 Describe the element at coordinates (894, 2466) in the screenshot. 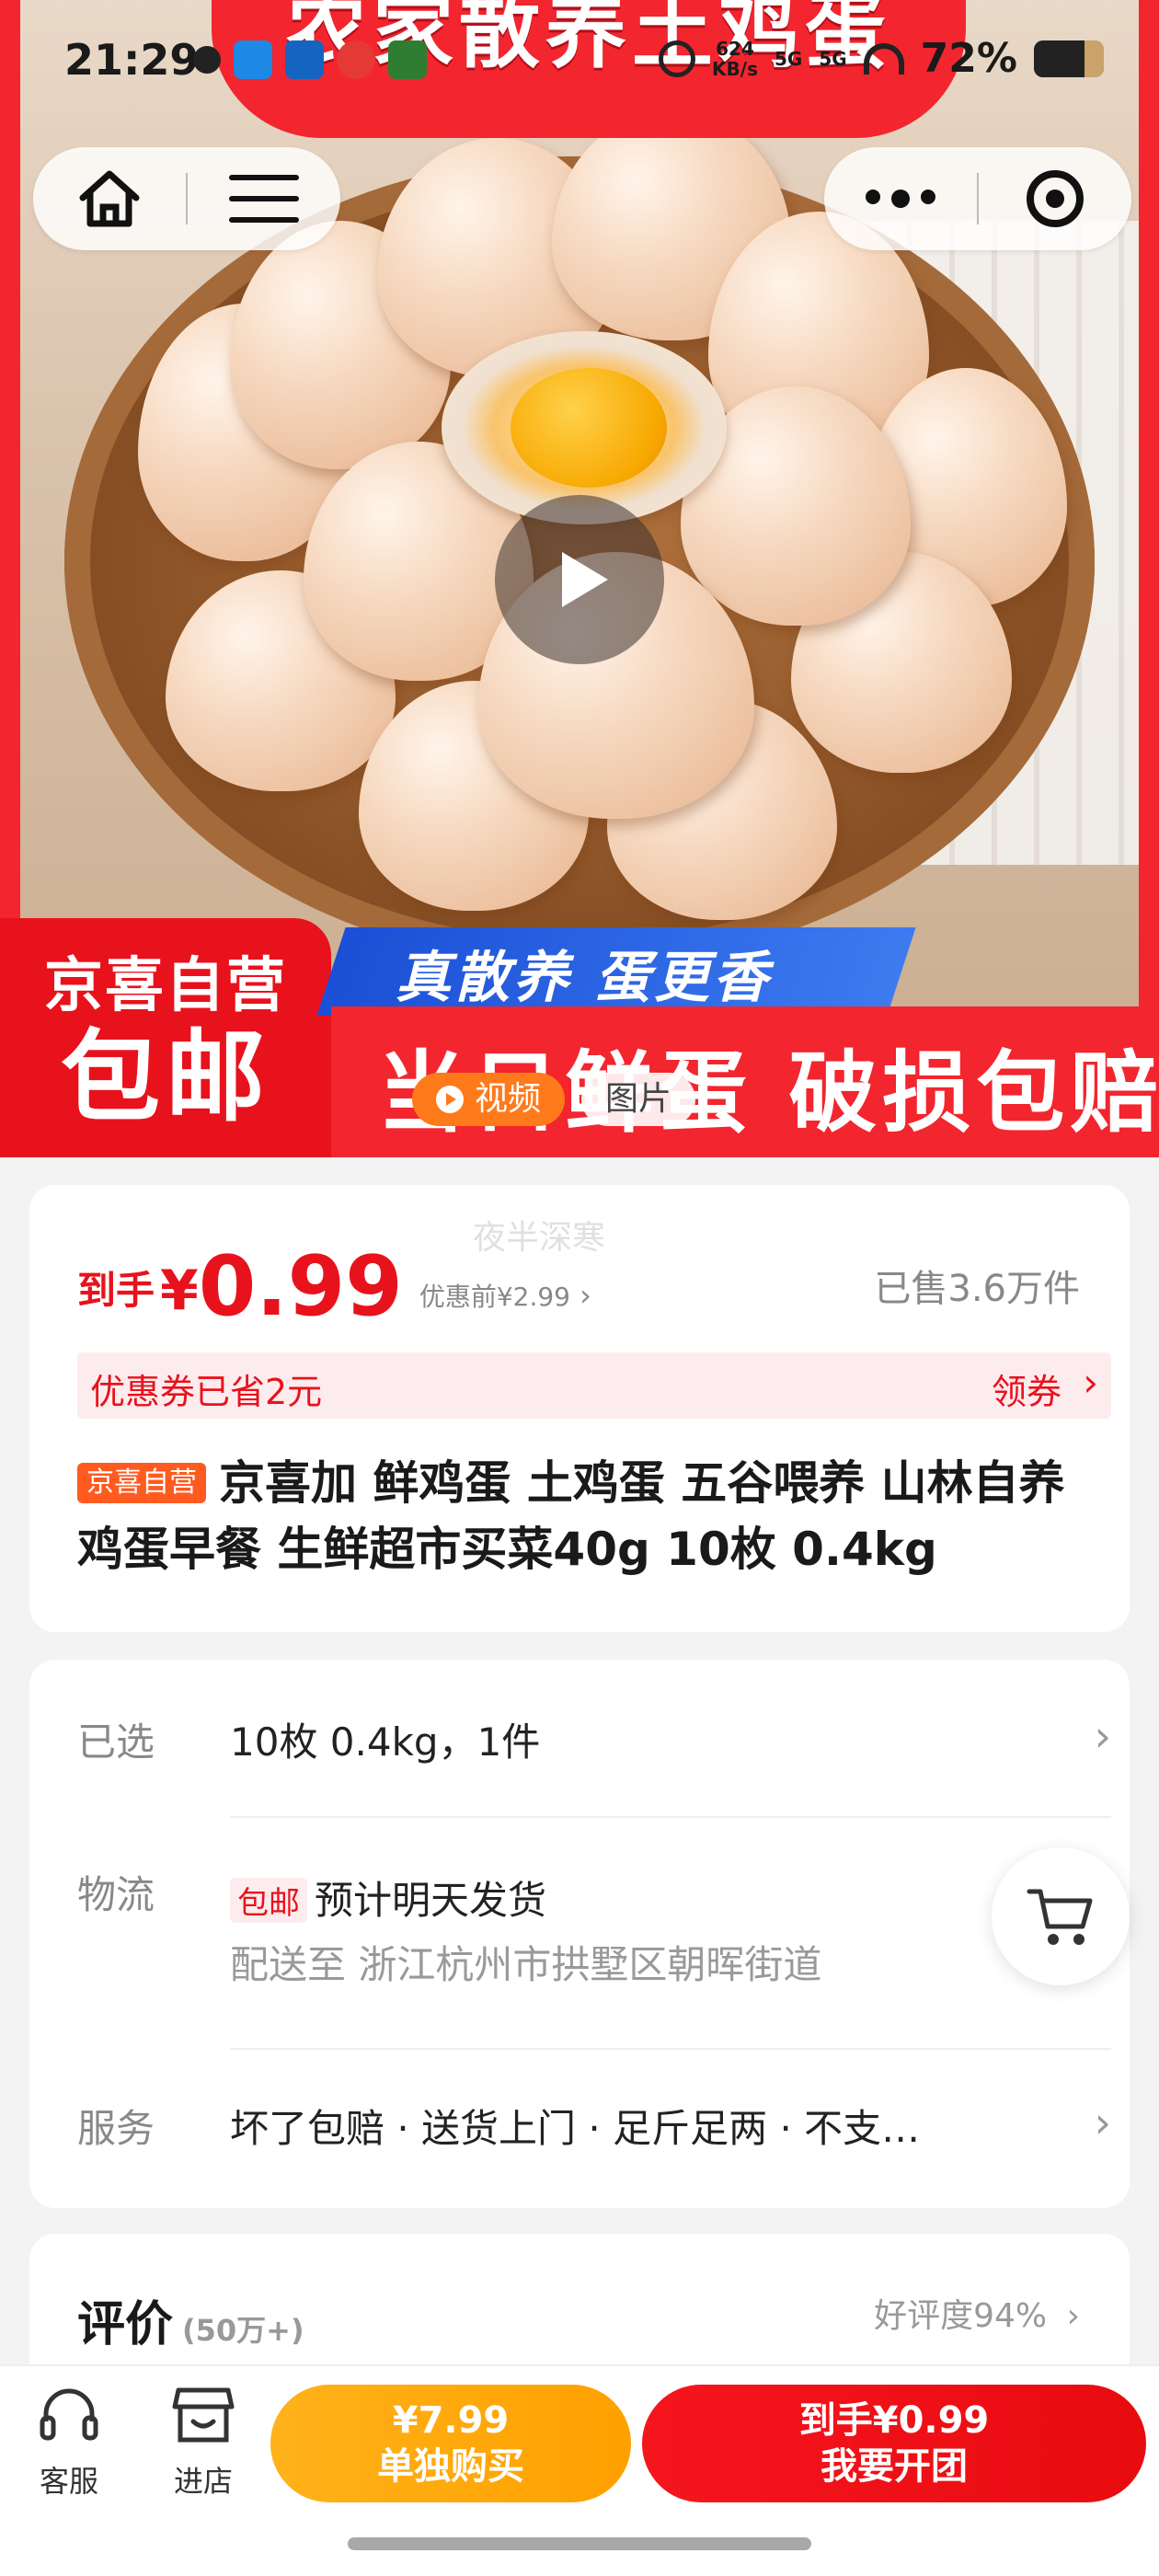

I see `group-label: 我要开团` at that location.